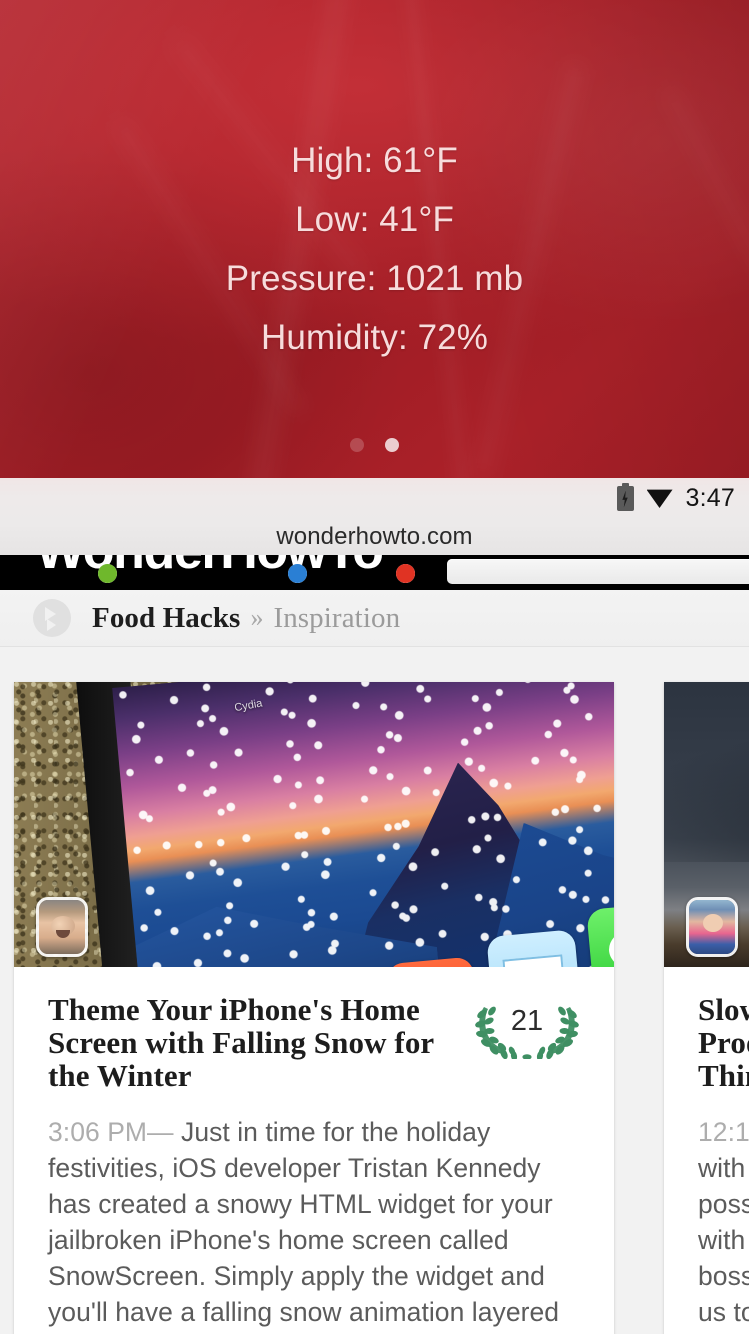  What do you see at coordinates (374, 278) in the screenshot?
I see `weather-pressure: Pressure: 1021 mb` at bounding box center [374, 278].